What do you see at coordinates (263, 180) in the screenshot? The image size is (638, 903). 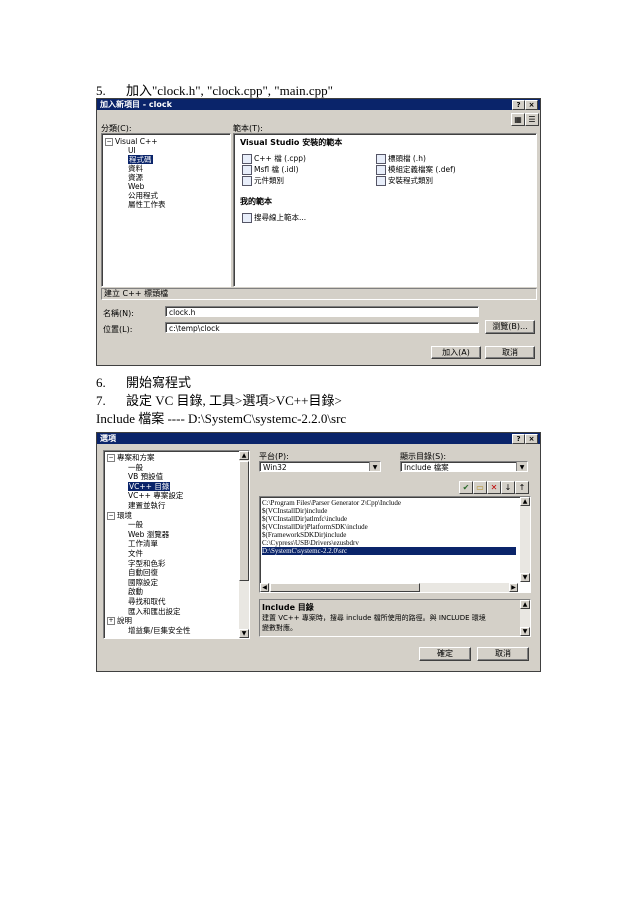 I see `template-item: 元件類別` at bounding box center [263, 180].